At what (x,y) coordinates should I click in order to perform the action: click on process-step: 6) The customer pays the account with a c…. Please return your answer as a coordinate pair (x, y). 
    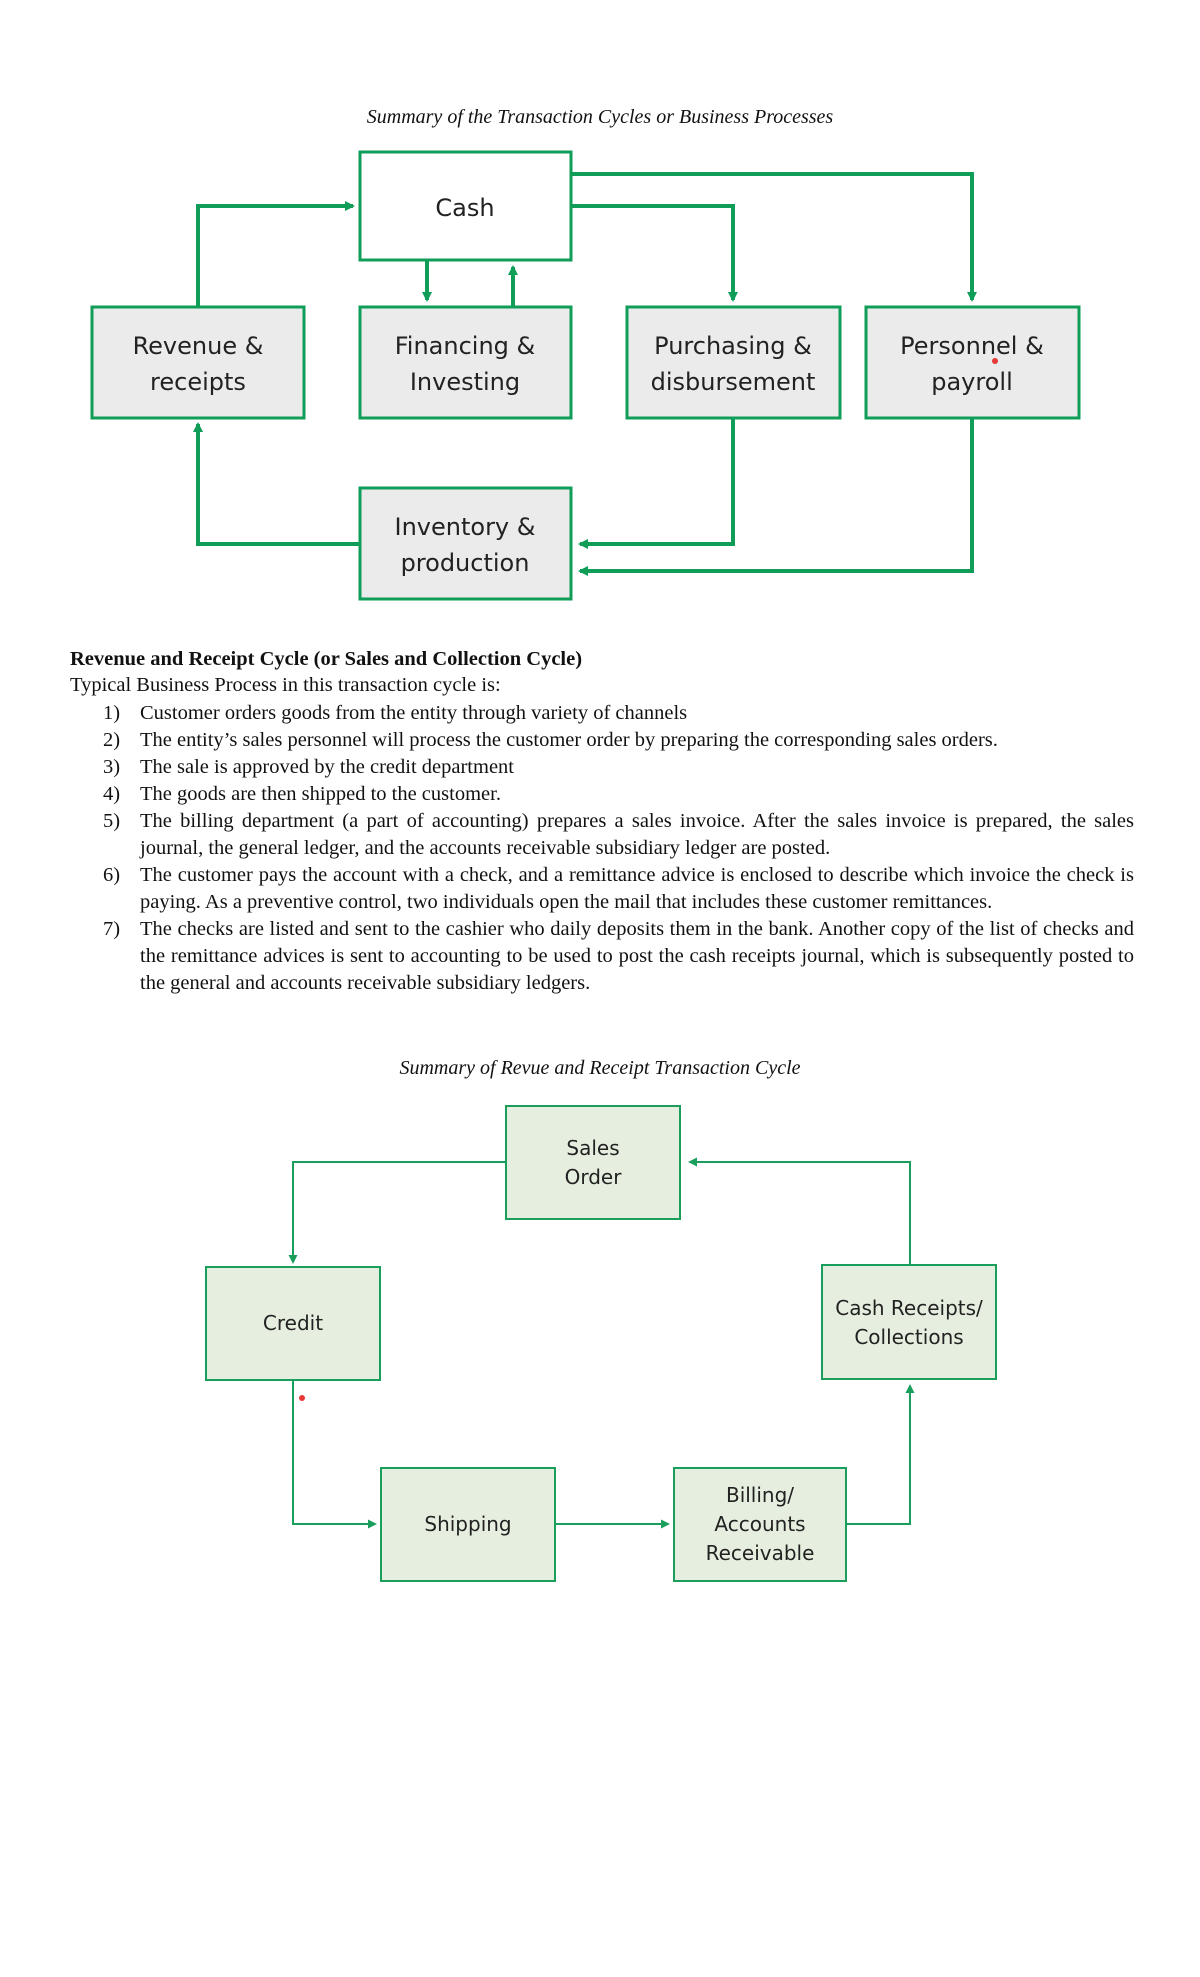
    Looking at the image, I should click on (618, 888).